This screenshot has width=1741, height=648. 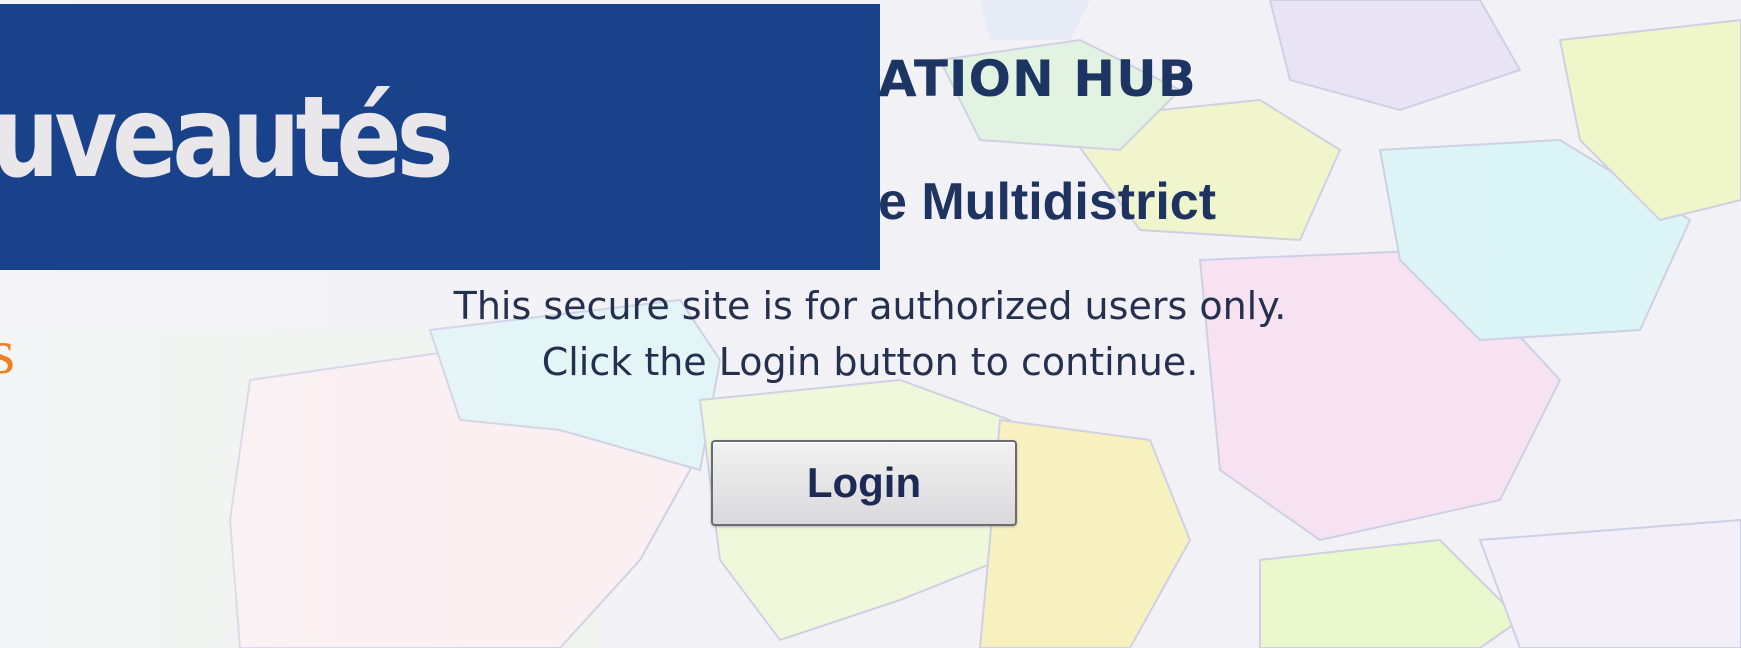 What do you see at coordinates (1037, 79) in the screenshot?
I see `hub-title: ATION HUB` at bounding box center [1037, 79].